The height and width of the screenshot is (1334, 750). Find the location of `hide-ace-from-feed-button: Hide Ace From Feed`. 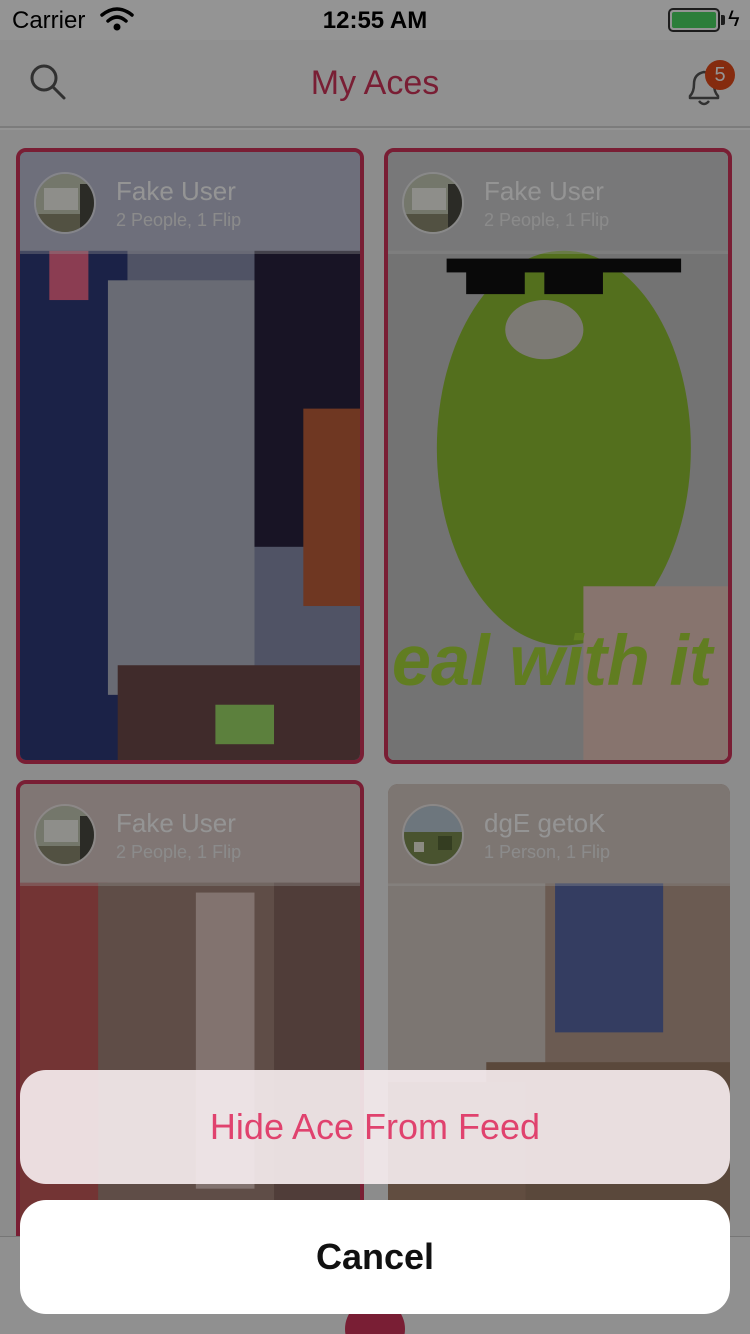

hide-ace-from-feed-button: Hide Ace From Feed is located at coordinates (375, 1127).